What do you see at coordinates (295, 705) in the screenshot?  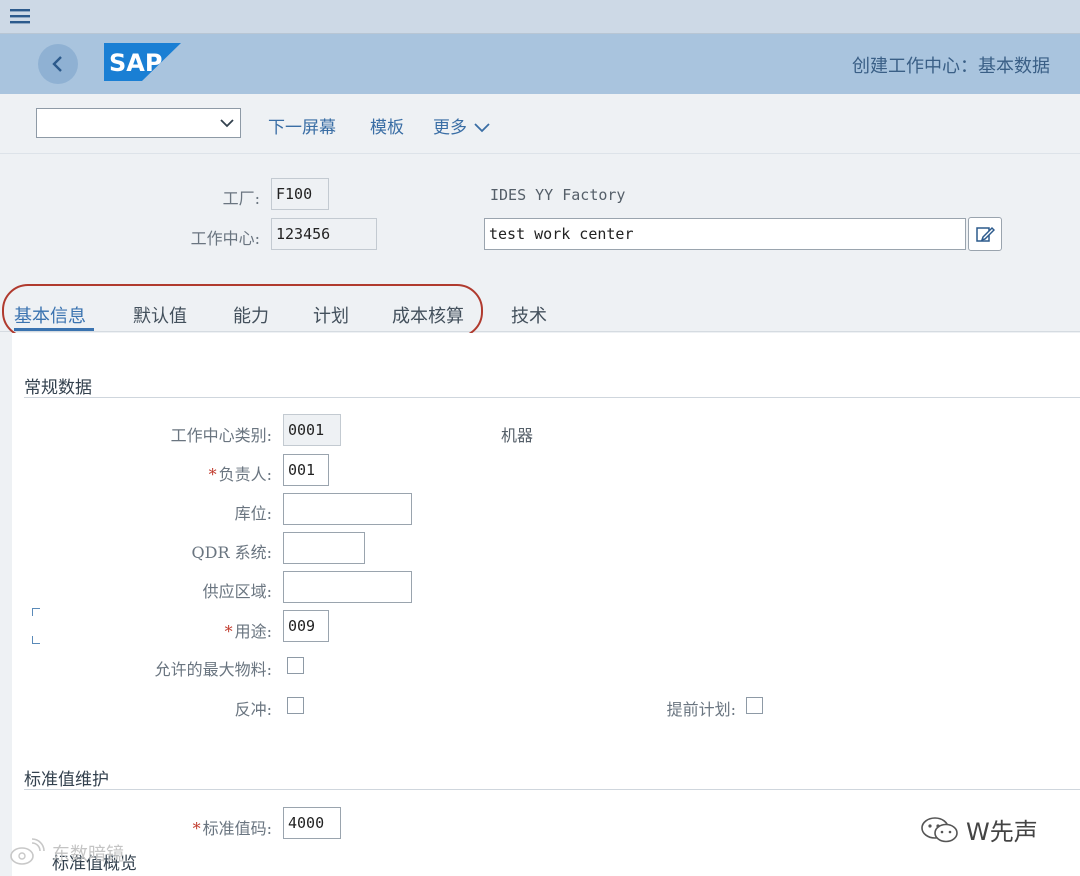 I see `backflush-checkbox` at bounding box center [295, 705].